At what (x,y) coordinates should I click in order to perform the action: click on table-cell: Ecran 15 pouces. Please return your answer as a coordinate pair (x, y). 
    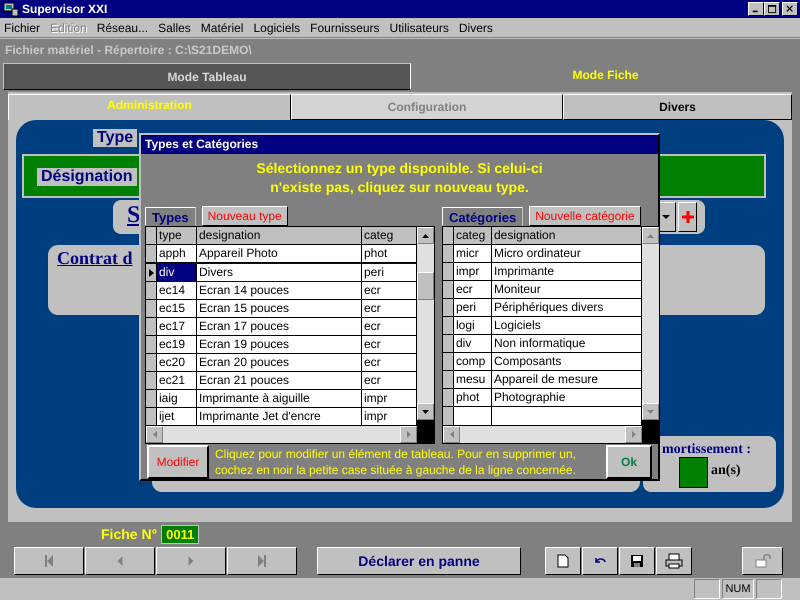
    Looking at the image, I should click on (279, 308).